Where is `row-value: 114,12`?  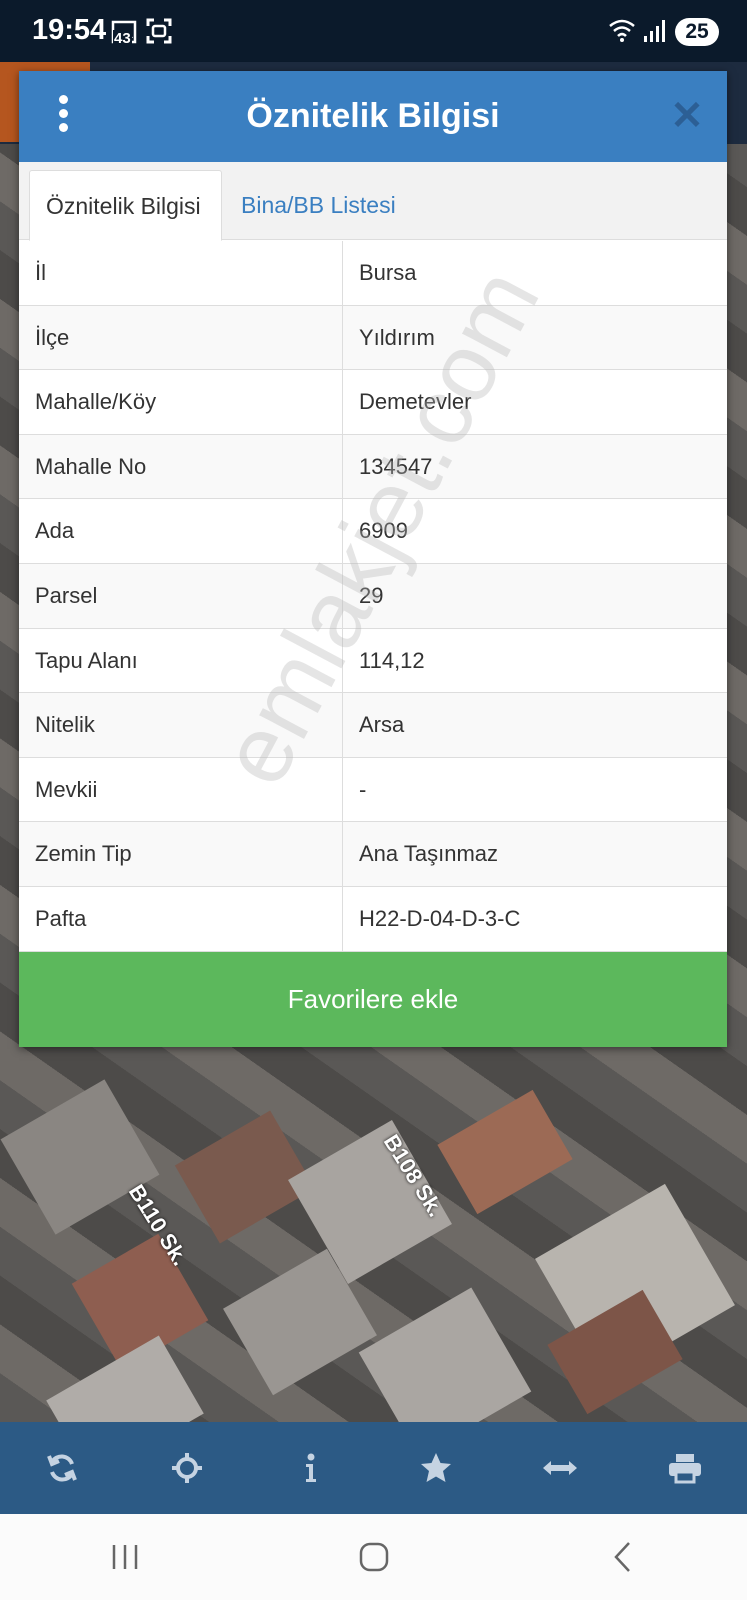 row-value: 114,12 is located at coordinates (392, 660).